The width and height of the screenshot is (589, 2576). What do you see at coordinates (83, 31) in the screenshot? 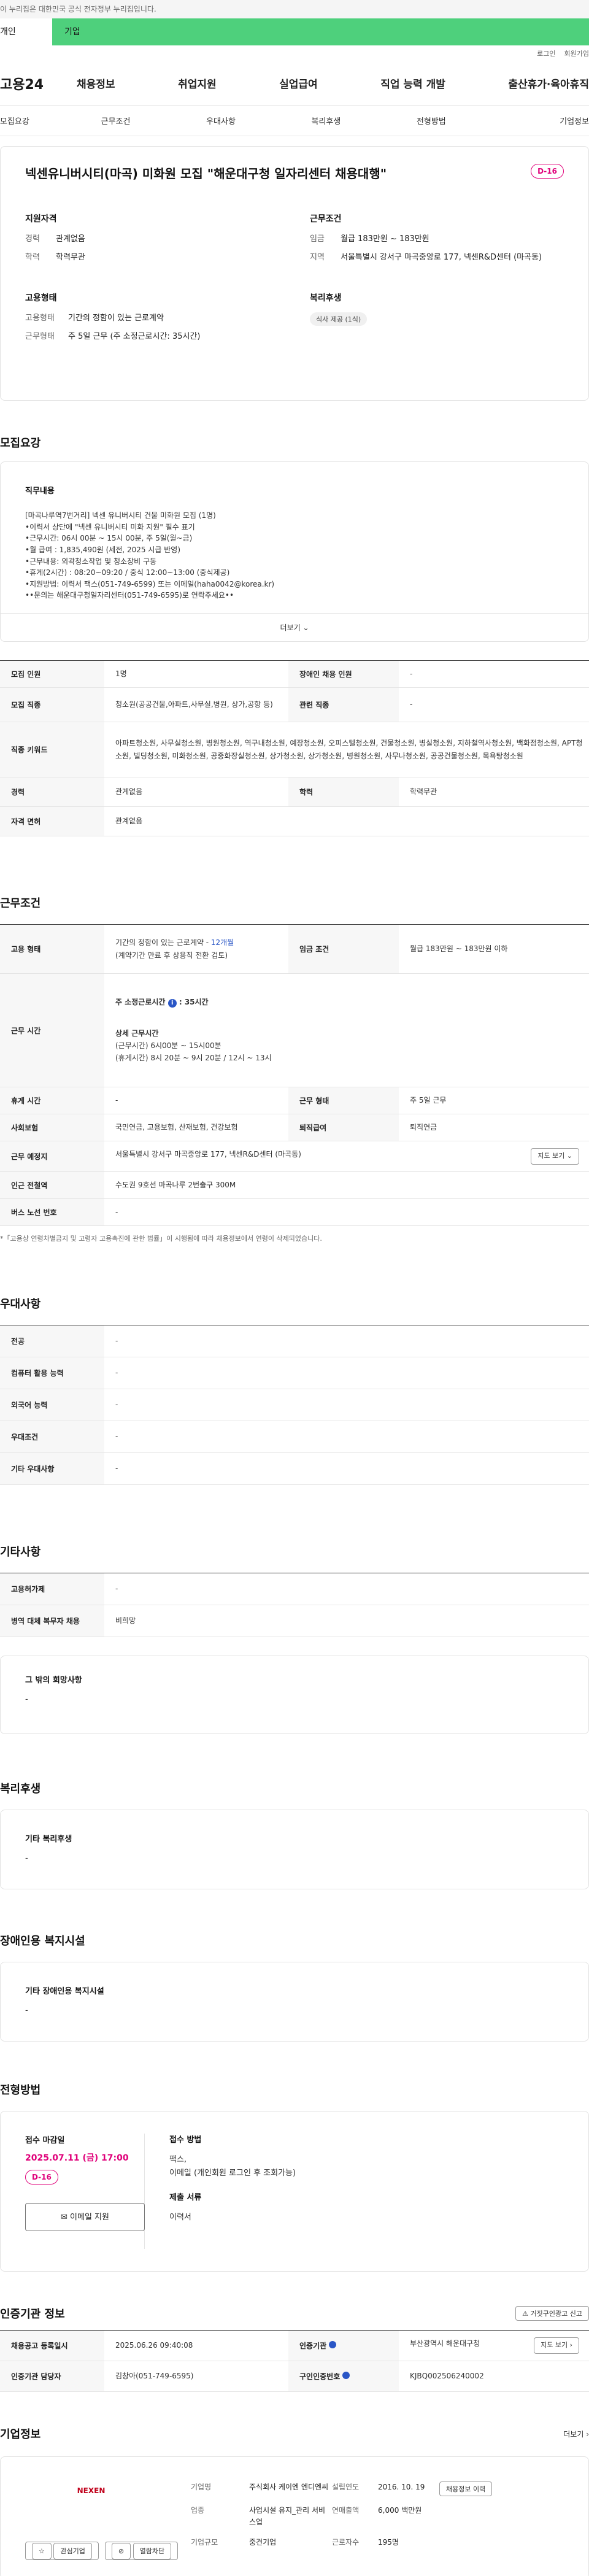
I see `tab-company: 기업` at bounding box center [83, 31].